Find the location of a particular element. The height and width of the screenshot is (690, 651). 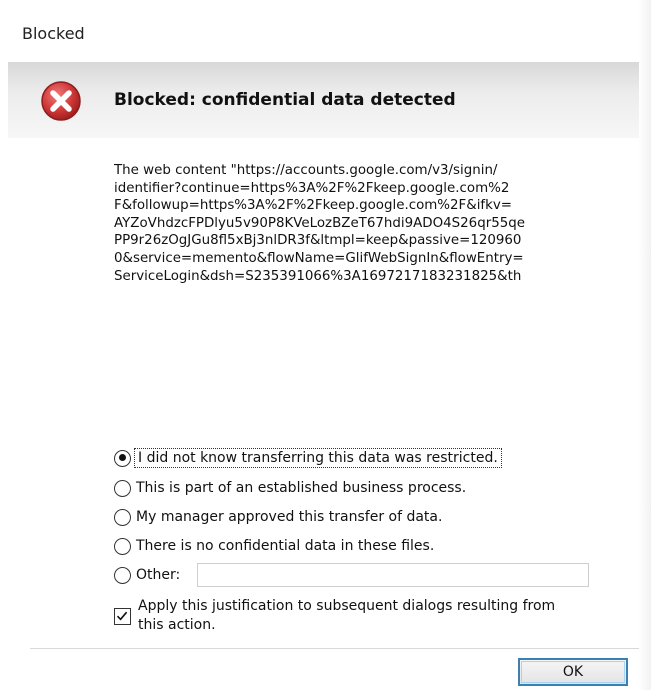

error-x-icon is located at coordinates (61, 101).